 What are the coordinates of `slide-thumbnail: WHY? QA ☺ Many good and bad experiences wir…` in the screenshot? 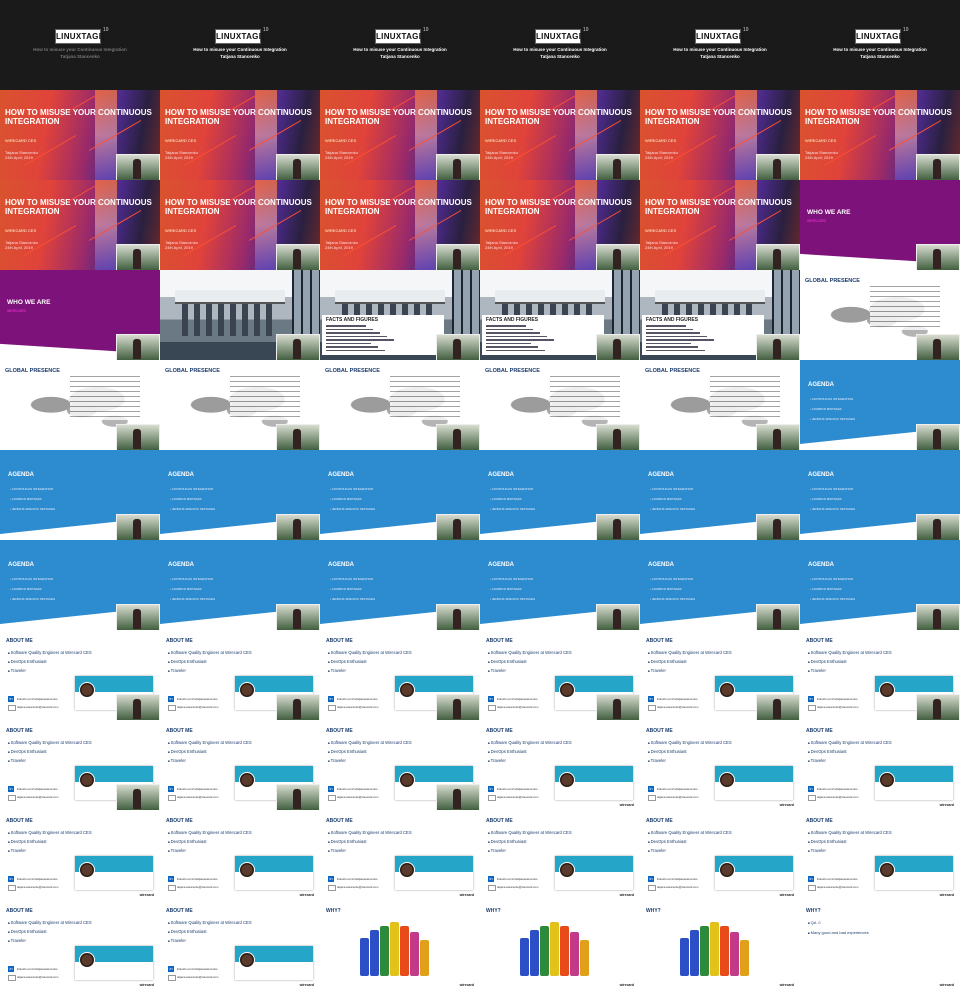 It's located at (880, 945).